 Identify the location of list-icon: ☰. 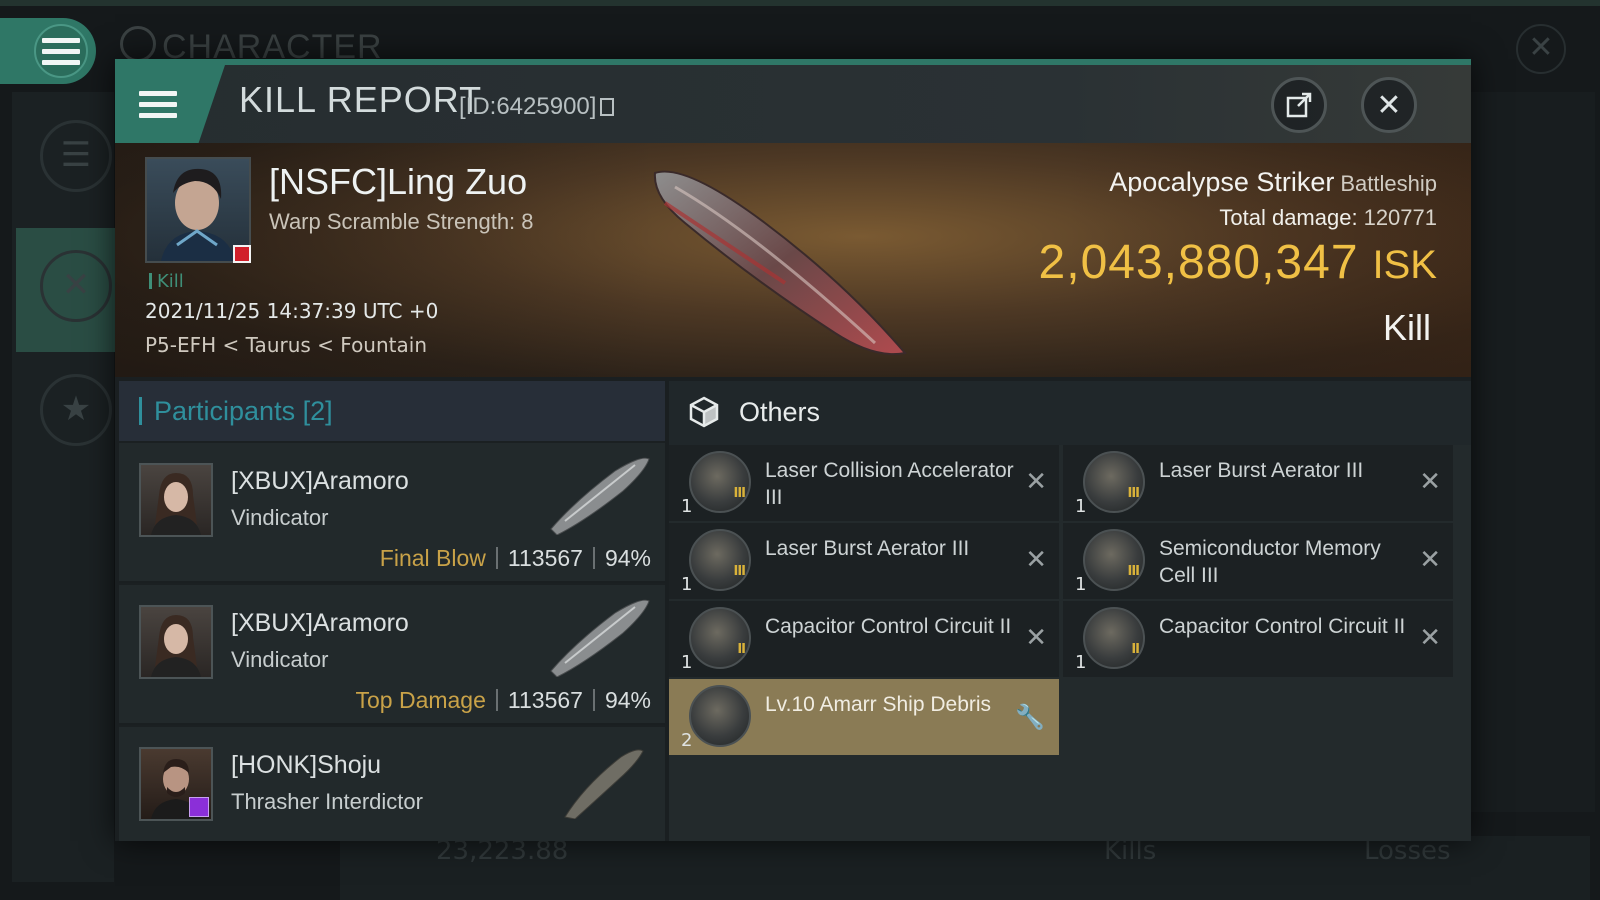
(76, 156).